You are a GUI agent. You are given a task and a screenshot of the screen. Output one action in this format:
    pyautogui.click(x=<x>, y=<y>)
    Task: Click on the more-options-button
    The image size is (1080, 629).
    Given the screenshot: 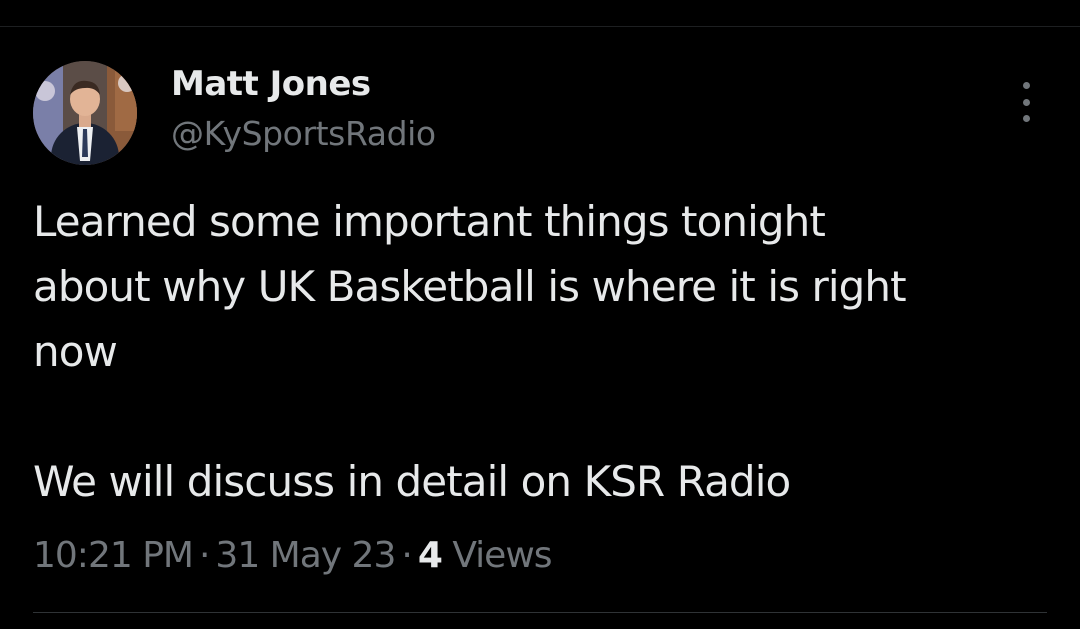 What is the action you would take?
    pyautogui.click(x=1026, y=102)
    